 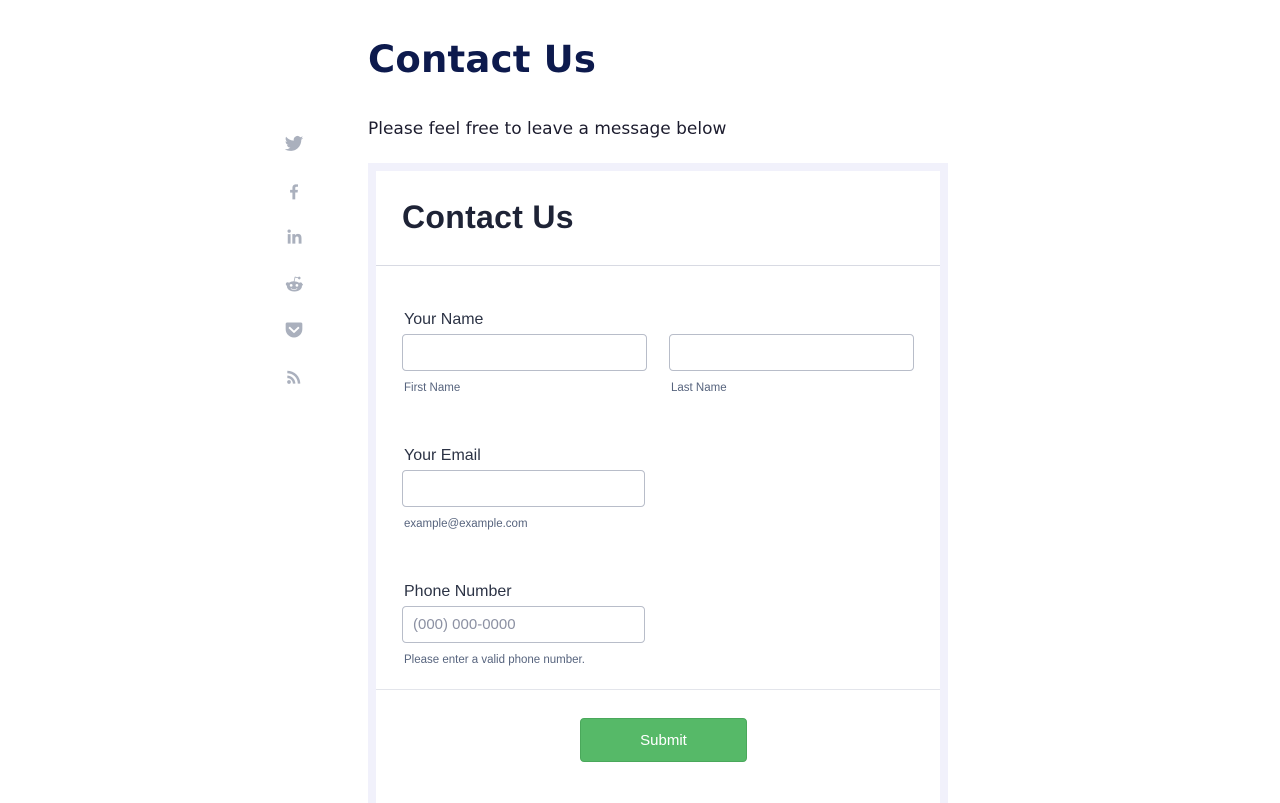 I want to click on twitter-icon, so click(x=294, y=144).